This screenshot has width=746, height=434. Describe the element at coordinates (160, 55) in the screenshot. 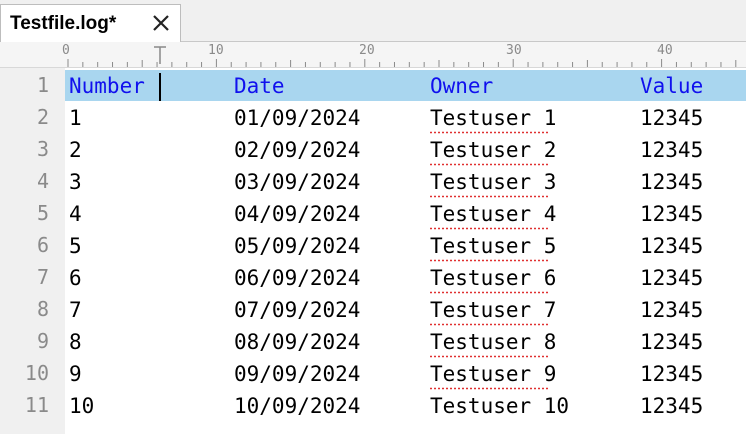

I see `ruler-caret-marker` at that location.